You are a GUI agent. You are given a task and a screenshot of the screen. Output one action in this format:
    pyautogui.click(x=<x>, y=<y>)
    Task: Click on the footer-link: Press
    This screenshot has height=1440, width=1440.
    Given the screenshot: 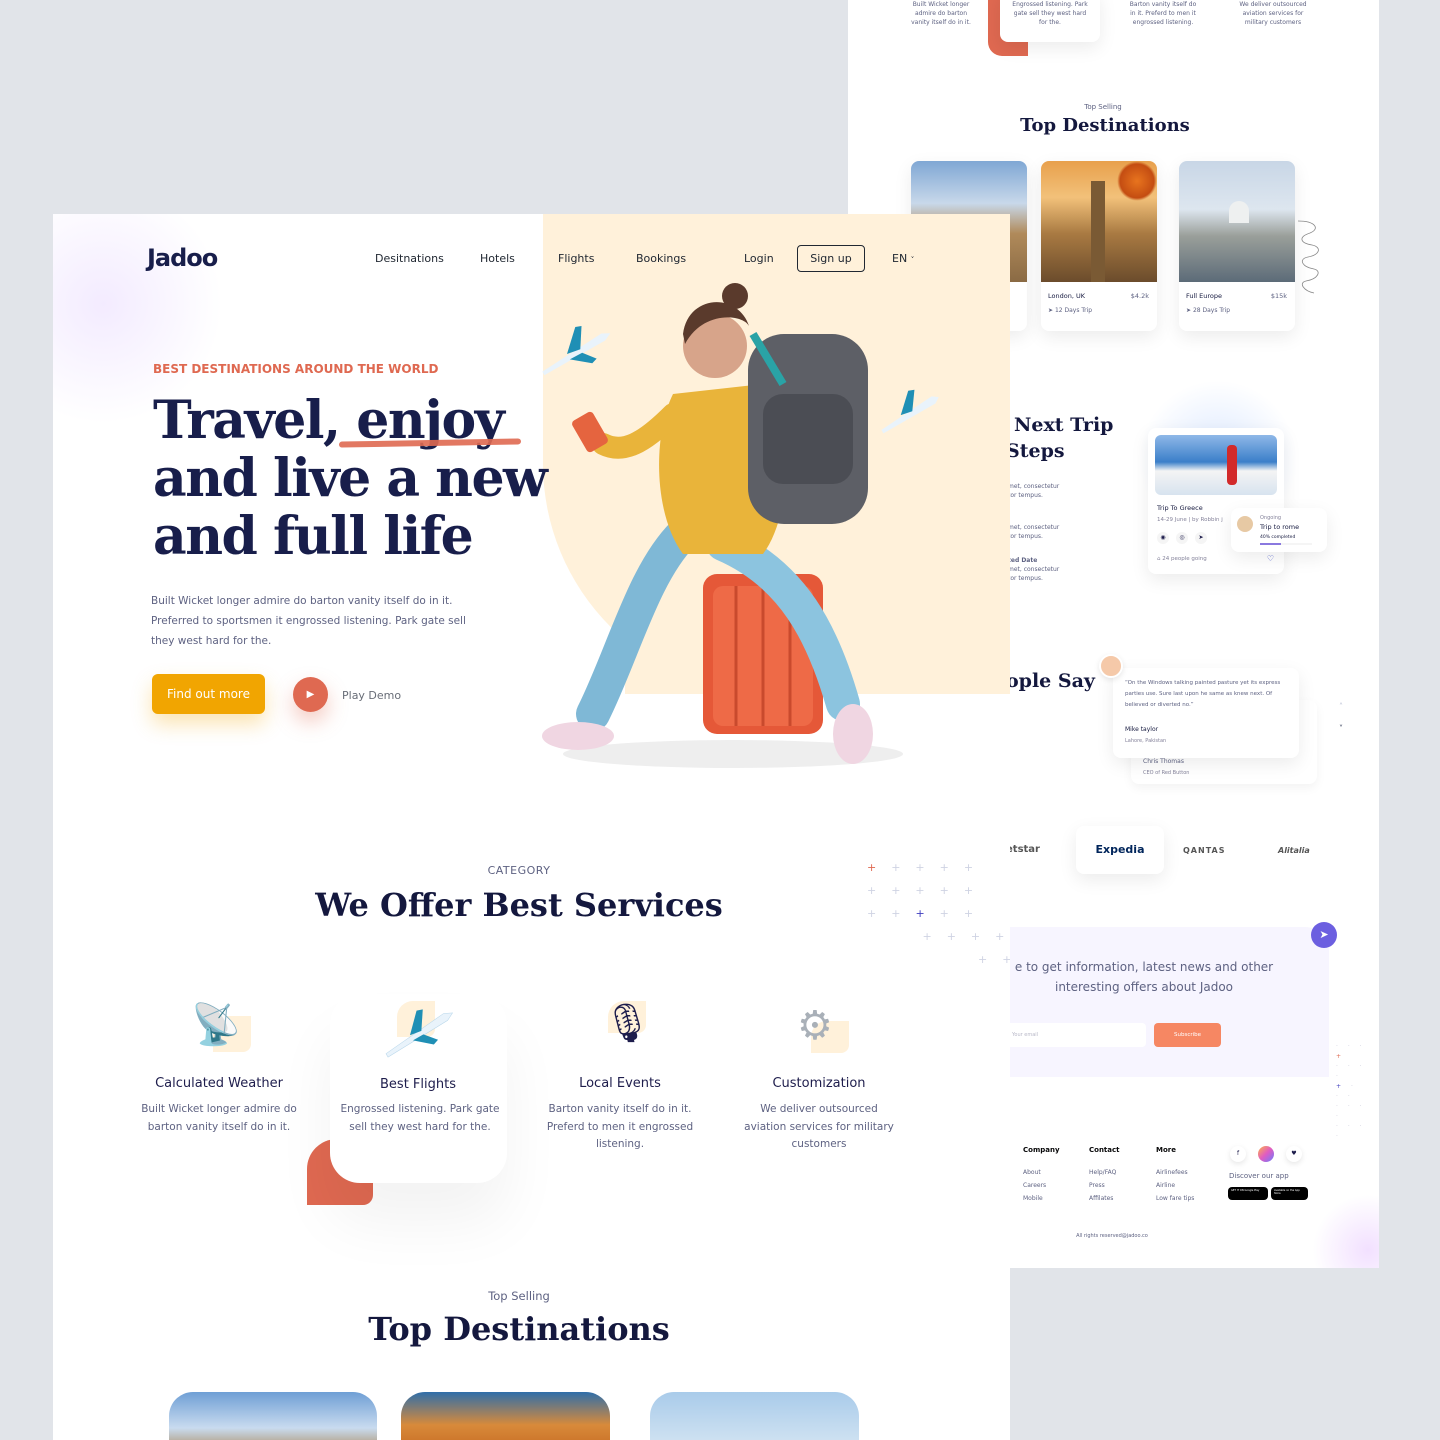 What is the action you would take?
    pyautogui.click(x=1102, y=1185)
    